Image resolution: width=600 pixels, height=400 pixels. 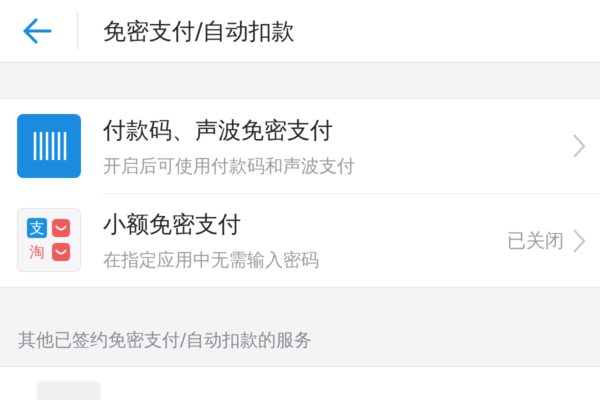 I want to click on status-text: 已关闭, so click(x=535, y=241).